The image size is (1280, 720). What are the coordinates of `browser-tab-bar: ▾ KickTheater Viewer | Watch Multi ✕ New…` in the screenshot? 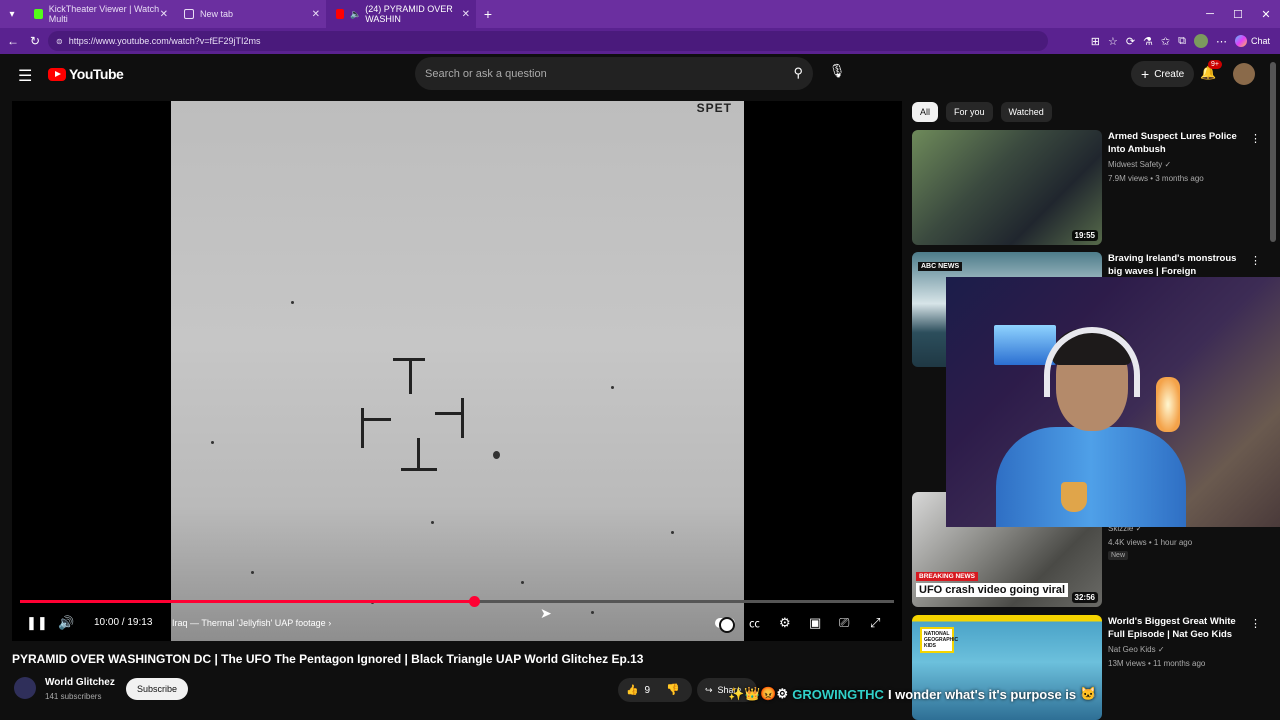 It's located at (640, 14).